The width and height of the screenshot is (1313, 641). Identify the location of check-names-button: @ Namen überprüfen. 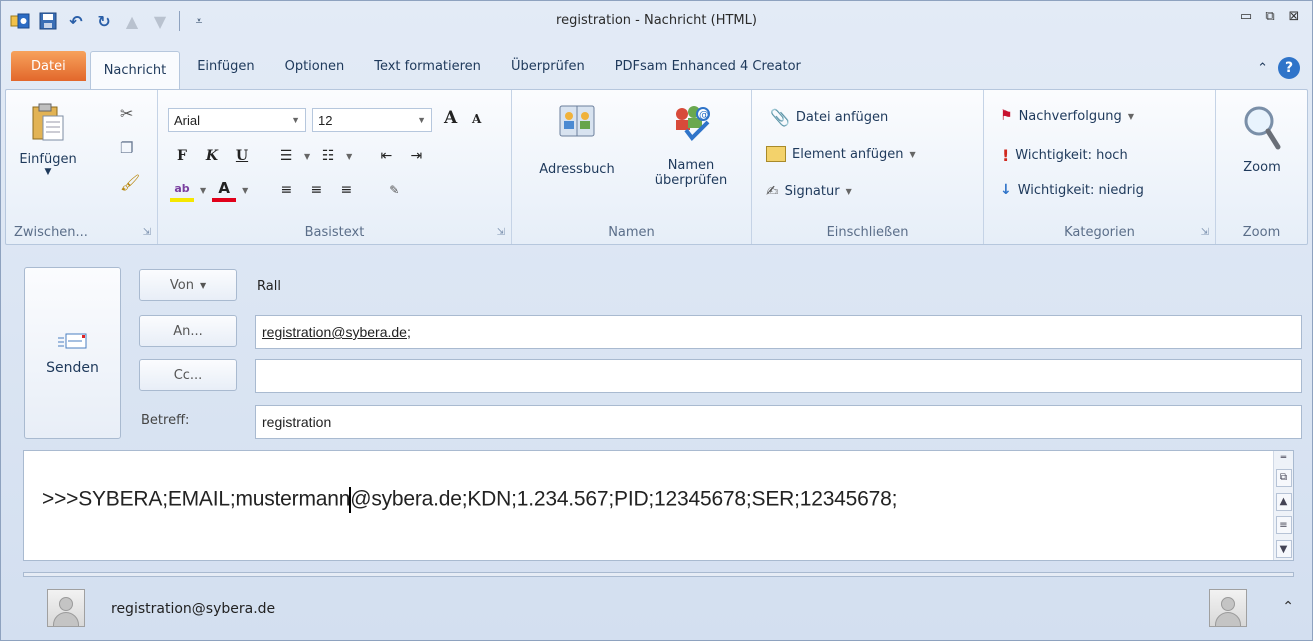
(691, 145).